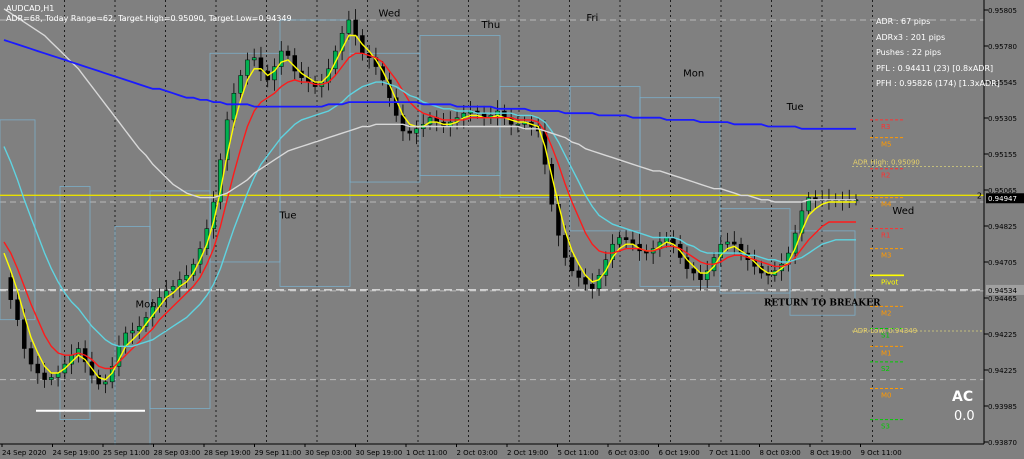  What do you see at coordinates (1002, 119) in the screenshot?
I see `y-tick-label: 0.95305` at bounding box center [1002, 119].